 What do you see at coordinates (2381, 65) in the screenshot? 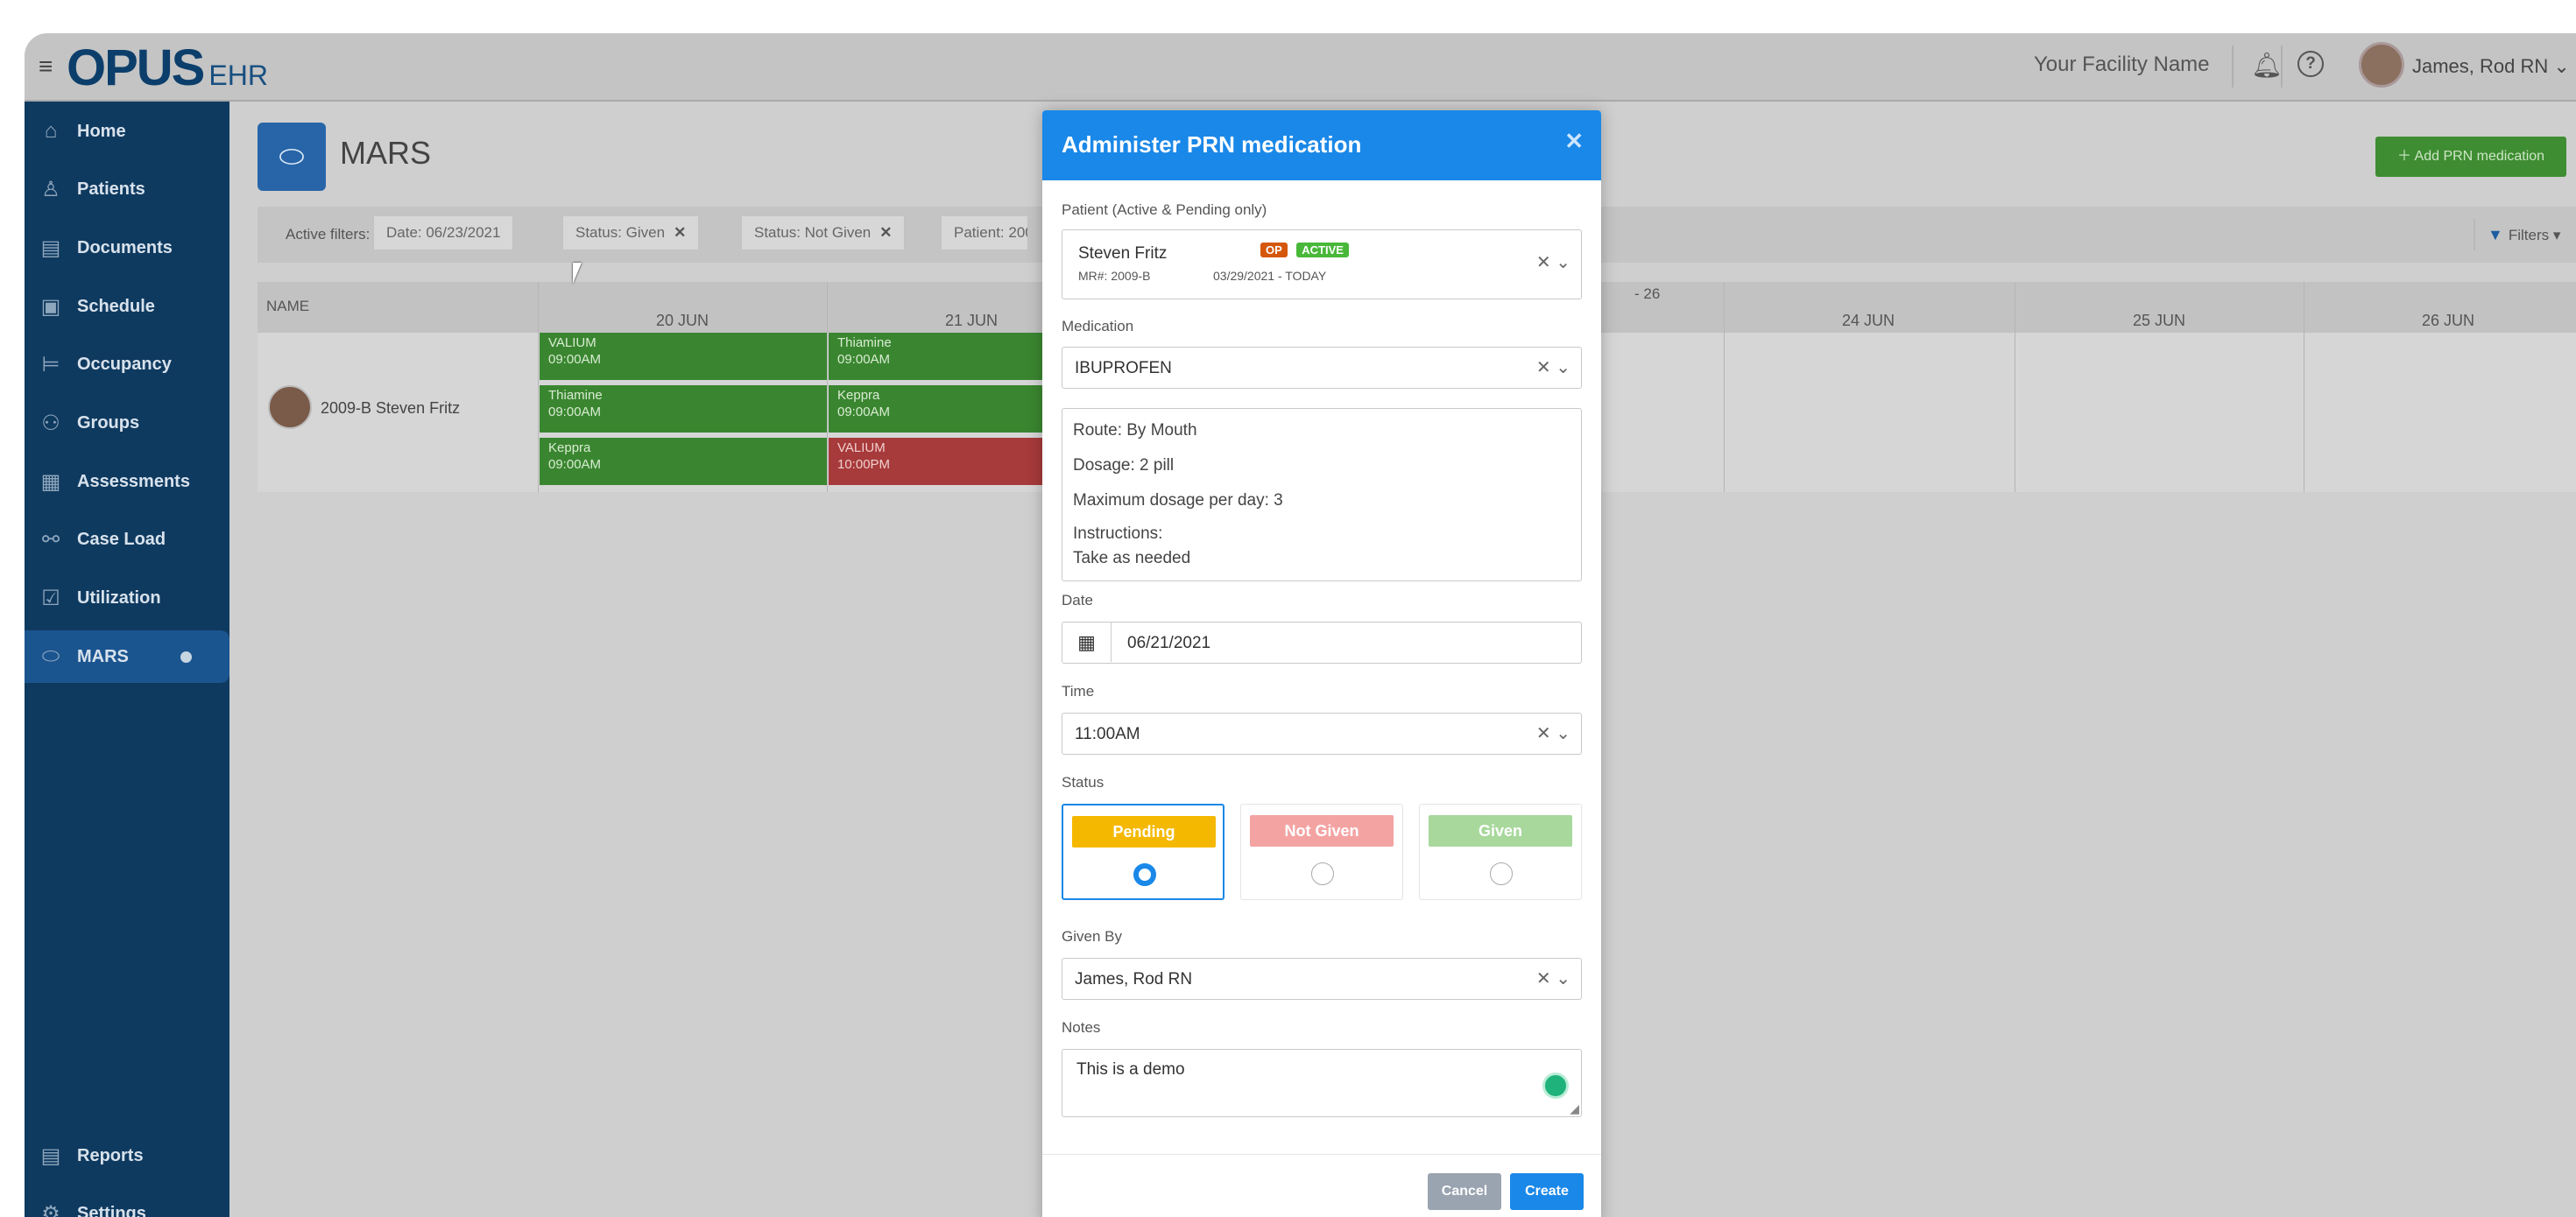
I see `user-avatar` at bounding box center [2381, 65].